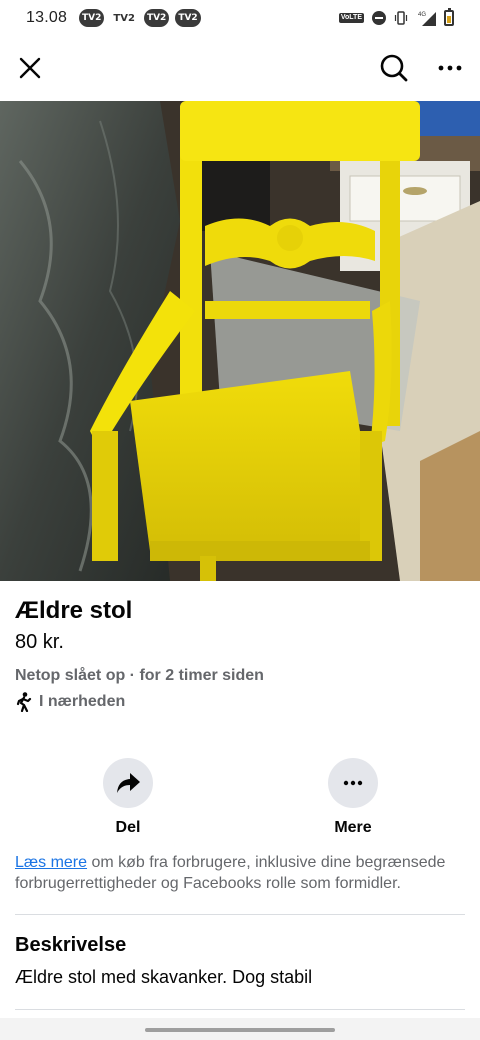  I want to click on volte-icon: VoLTE, so click(351, 18).